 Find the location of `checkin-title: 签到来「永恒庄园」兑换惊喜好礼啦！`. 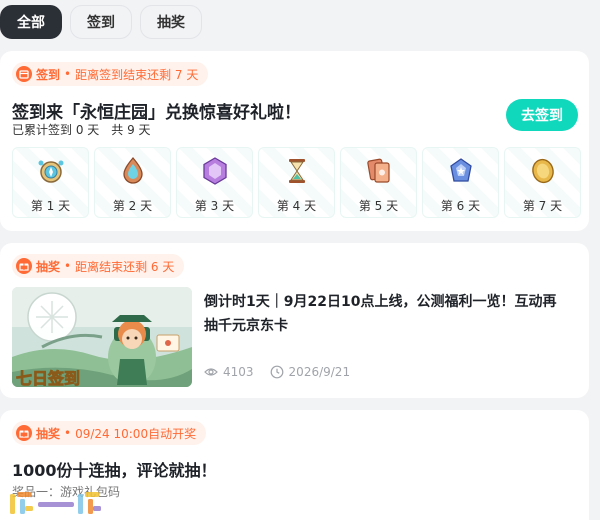

checkin-title: 签到来「永恒庄园」兑换惊喜好礼啦！ is located at coordinates (156, 113).